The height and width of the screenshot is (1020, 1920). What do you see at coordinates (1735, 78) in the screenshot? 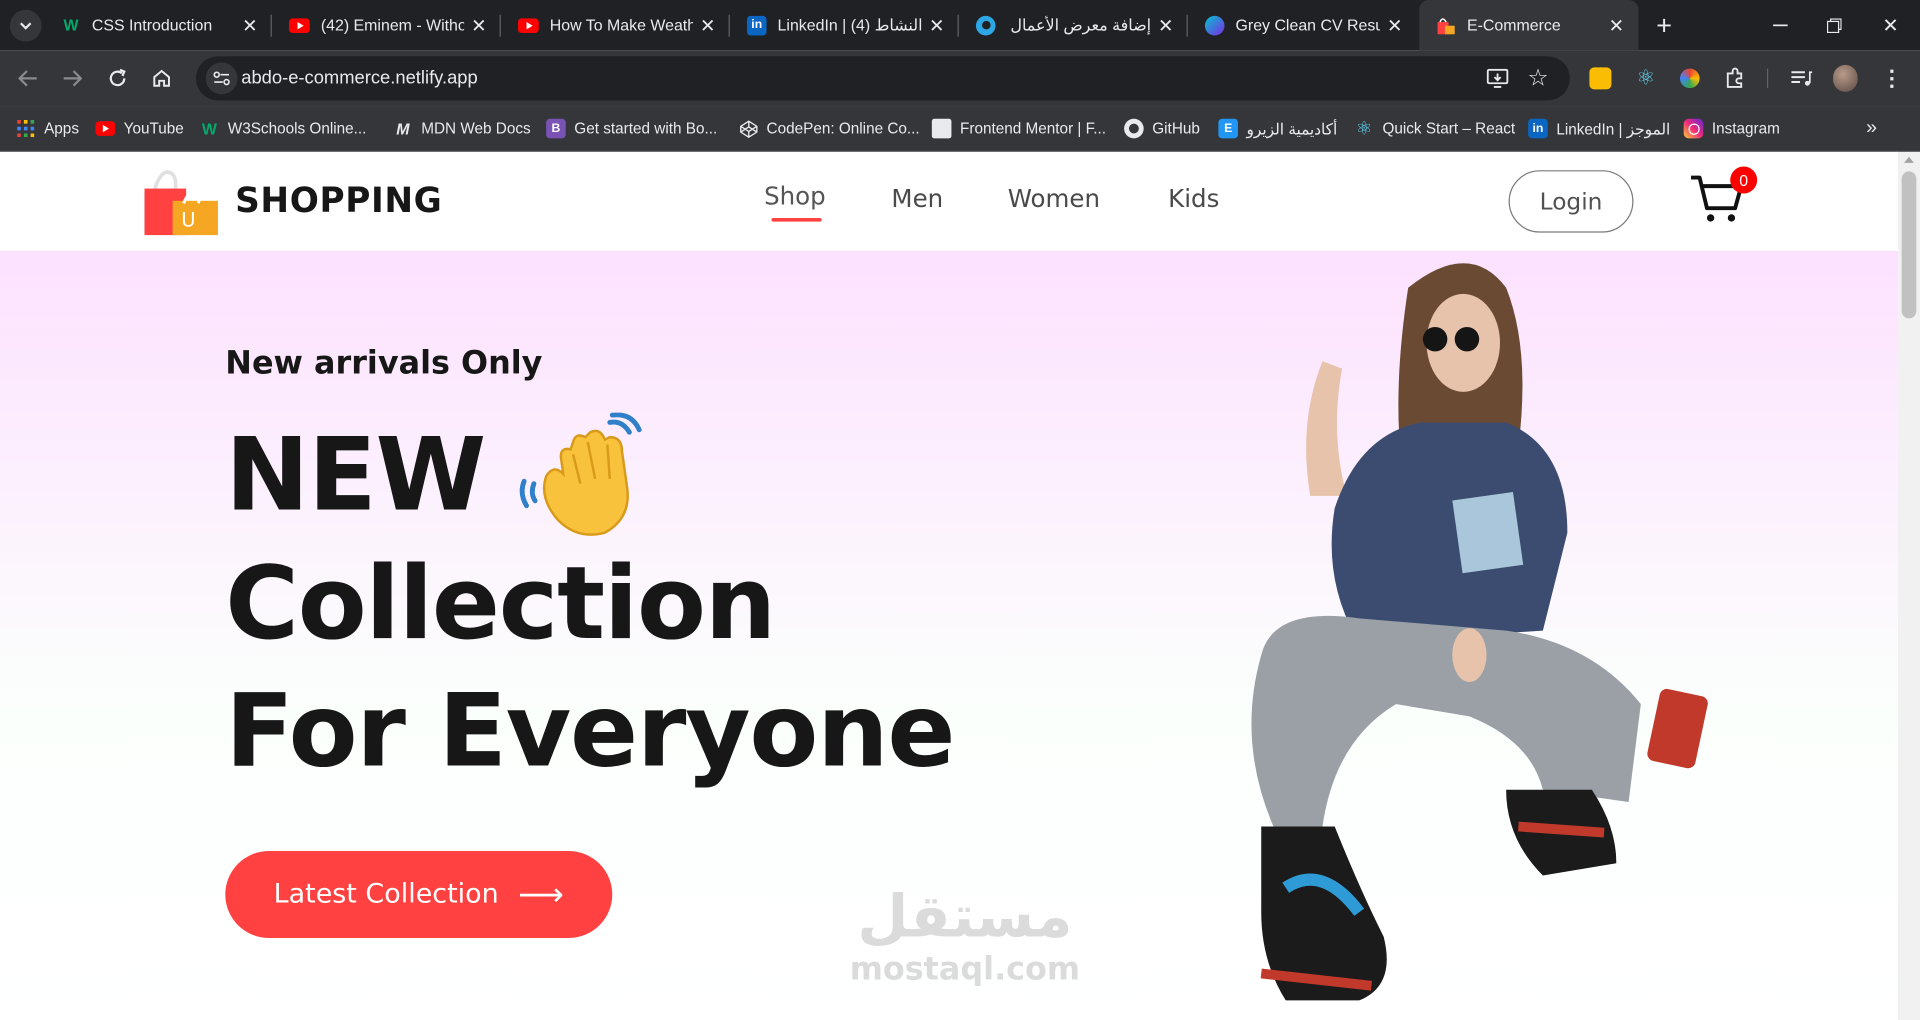
I see `extensions-puzzle-icon` at bounding box center [1735, 78].